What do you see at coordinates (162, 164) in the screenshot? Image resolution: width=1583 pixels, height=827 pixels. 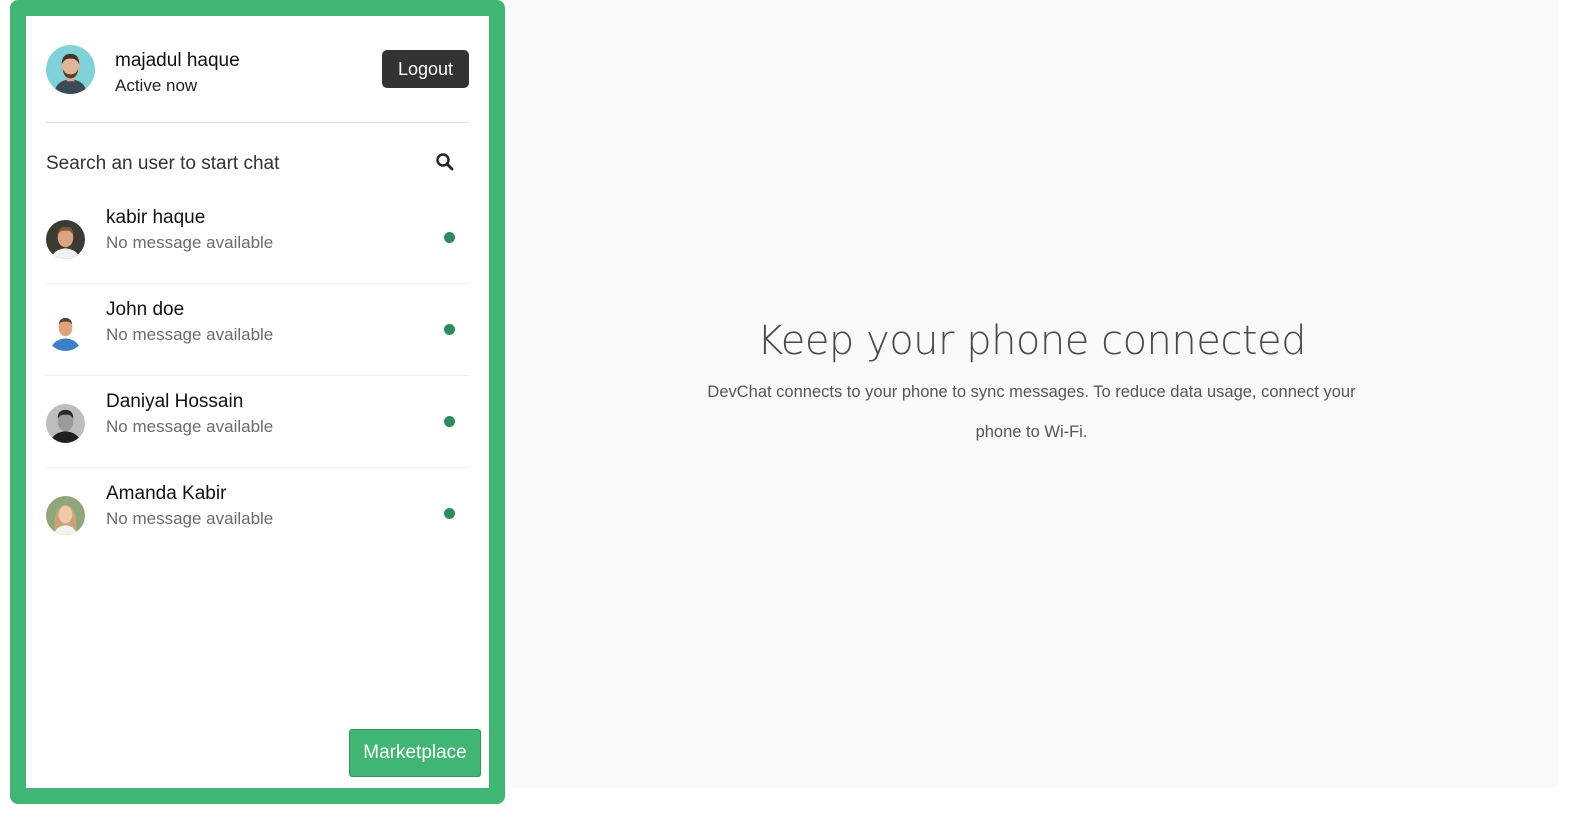 I see `search-input: Search an user to start chat` at bounding box center [162, 164].